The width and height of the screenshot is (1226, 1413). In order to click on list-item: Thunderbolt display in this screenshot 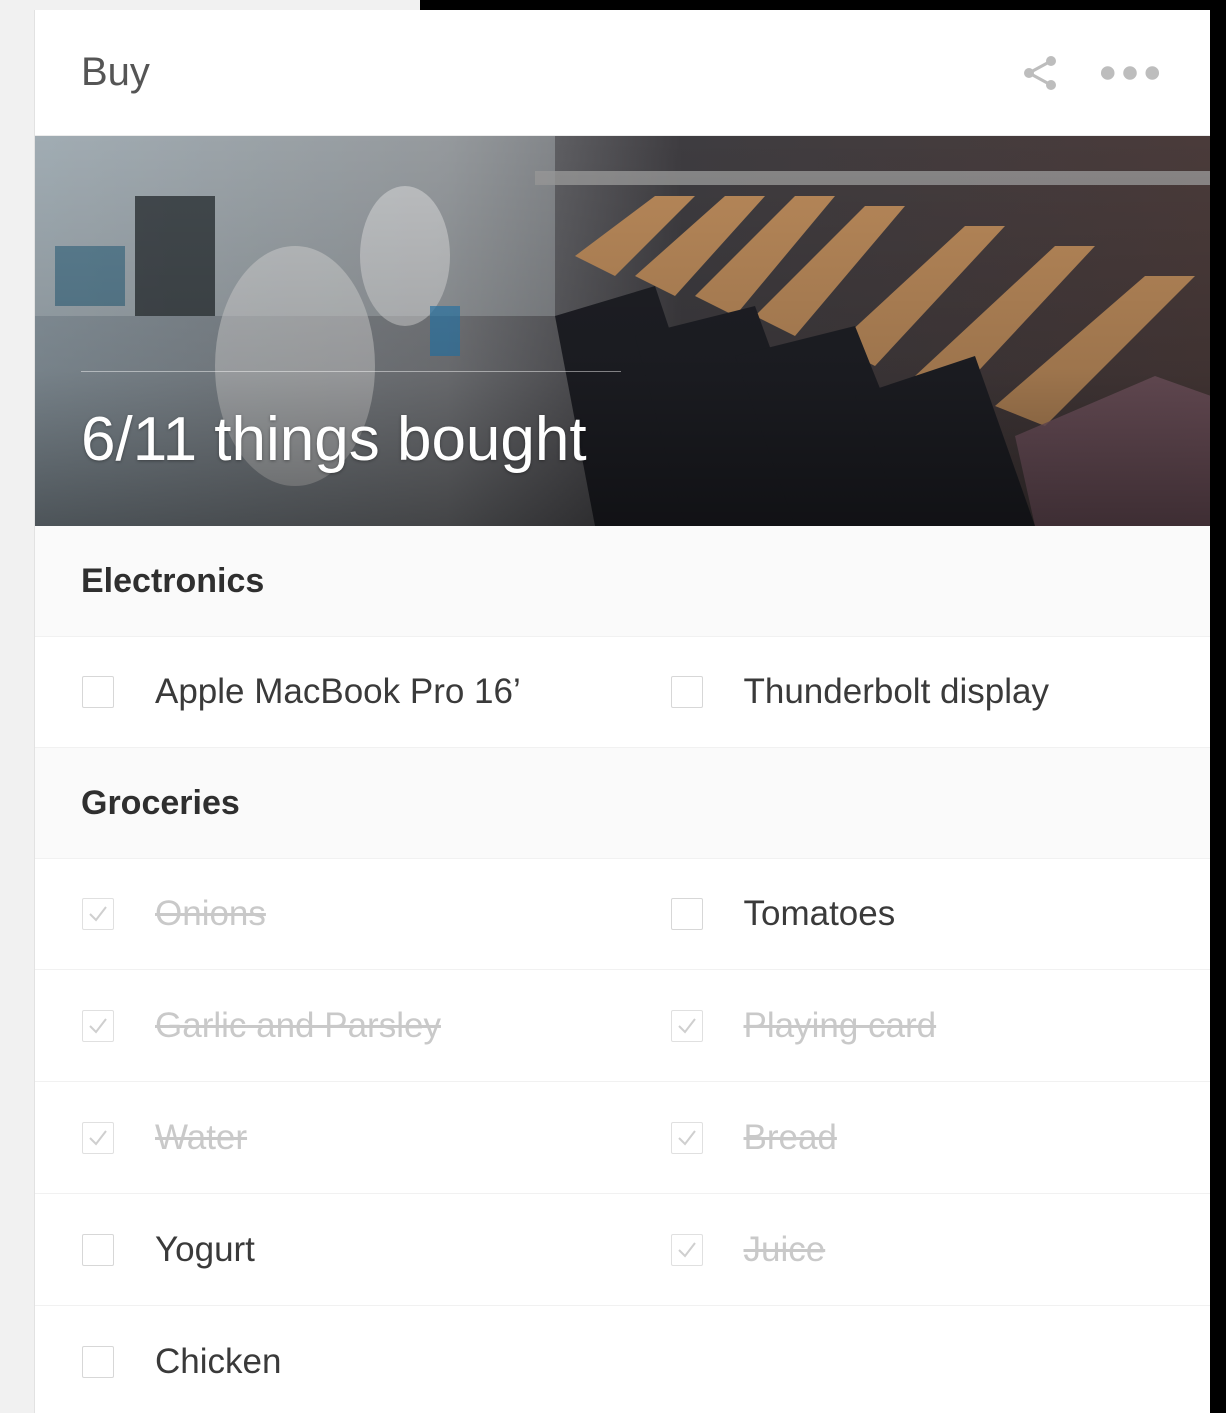, I will do `click(917, 692)`.